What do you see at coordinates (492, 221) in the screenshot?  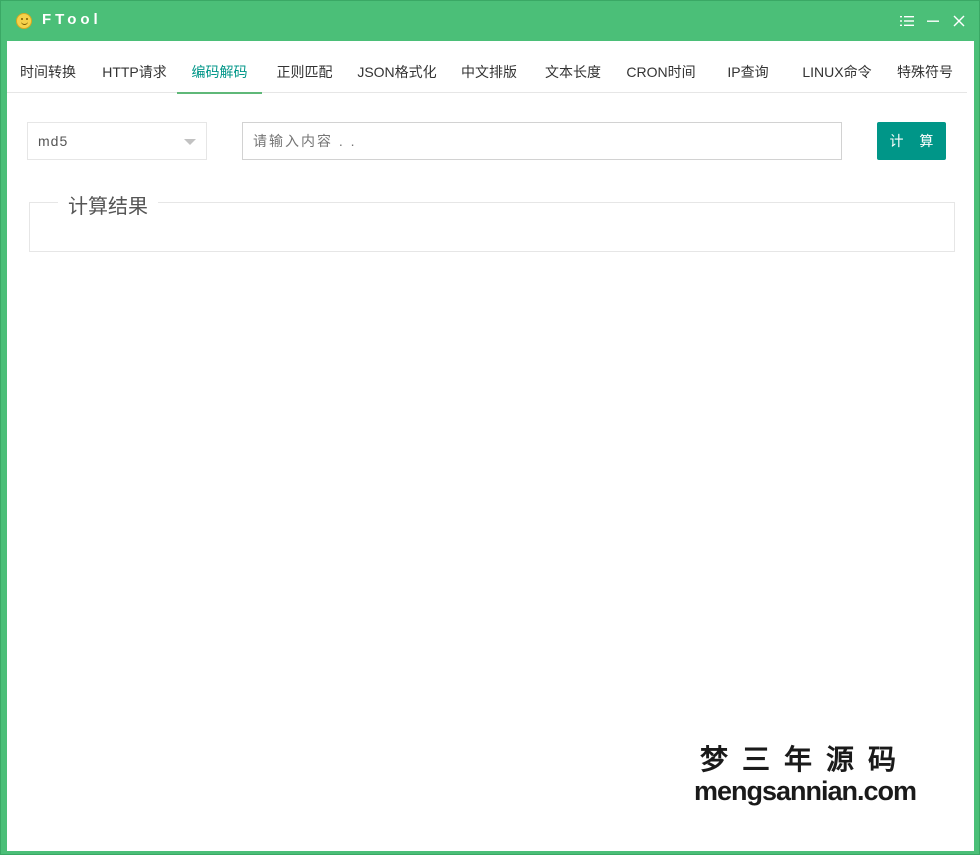 I see `result-fieldset: 计算结果` at bounding box center [492, 221].